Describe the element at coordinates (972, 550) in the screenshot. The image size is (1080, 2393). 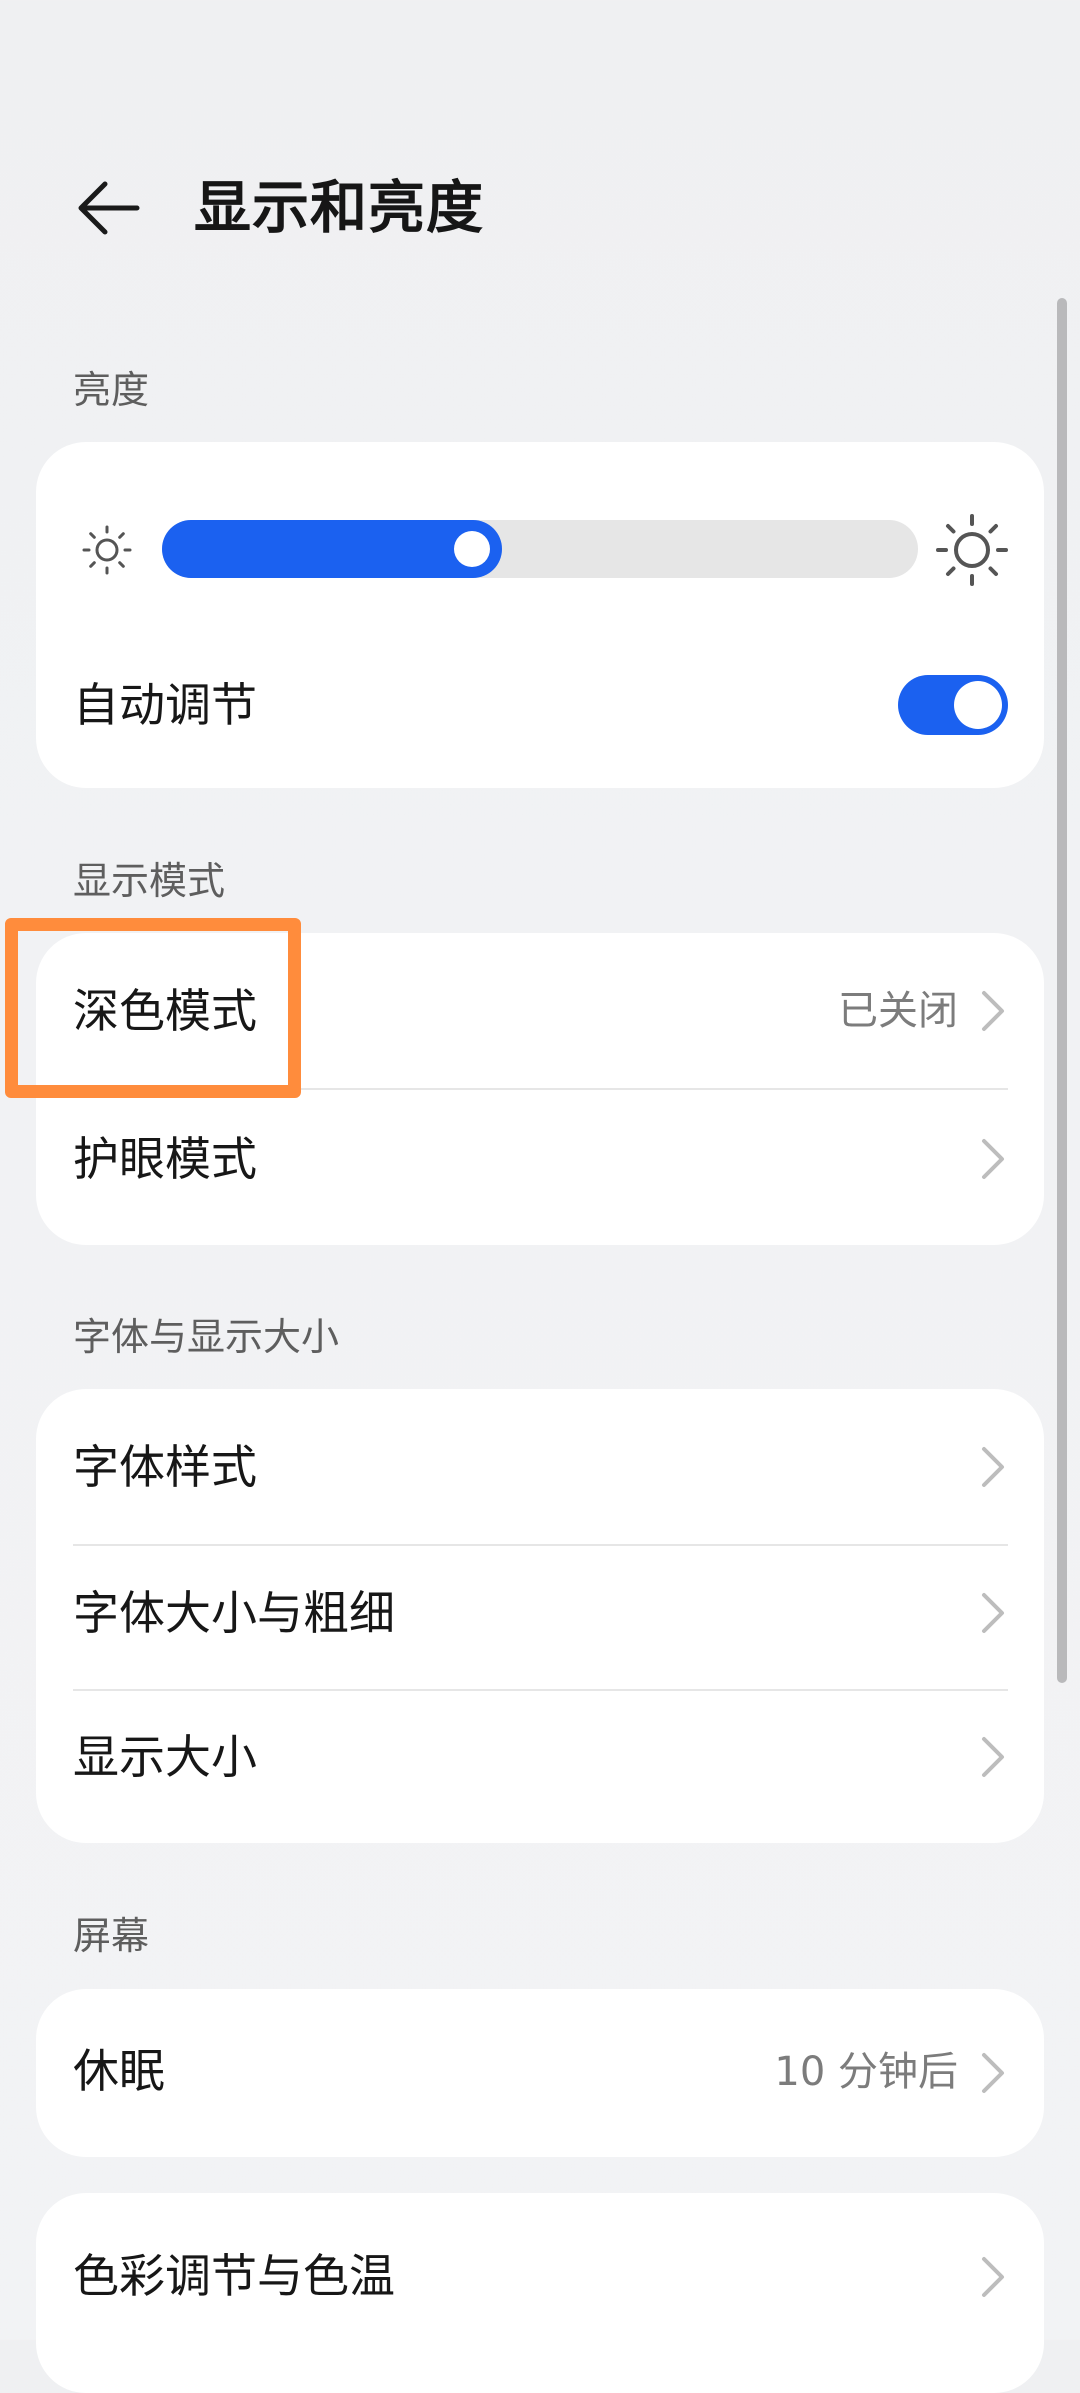
I see `sun-bright-icon` at that location.